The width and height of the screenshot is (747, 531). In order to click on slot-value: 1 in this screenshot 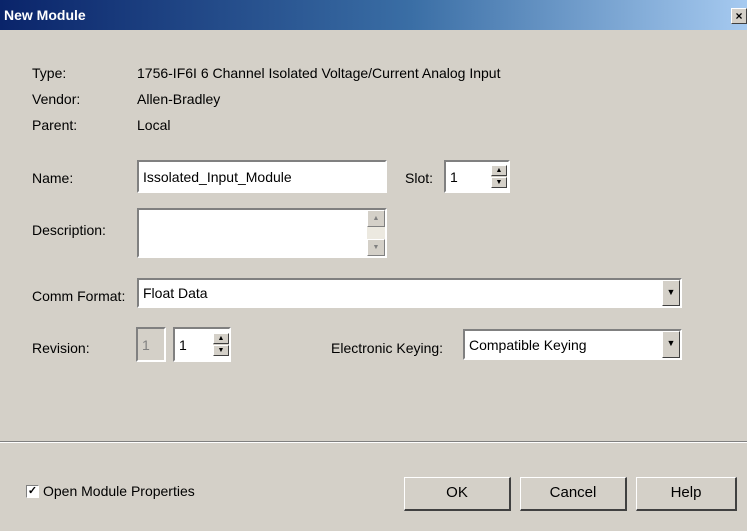, I will do `click(454, 177)`.